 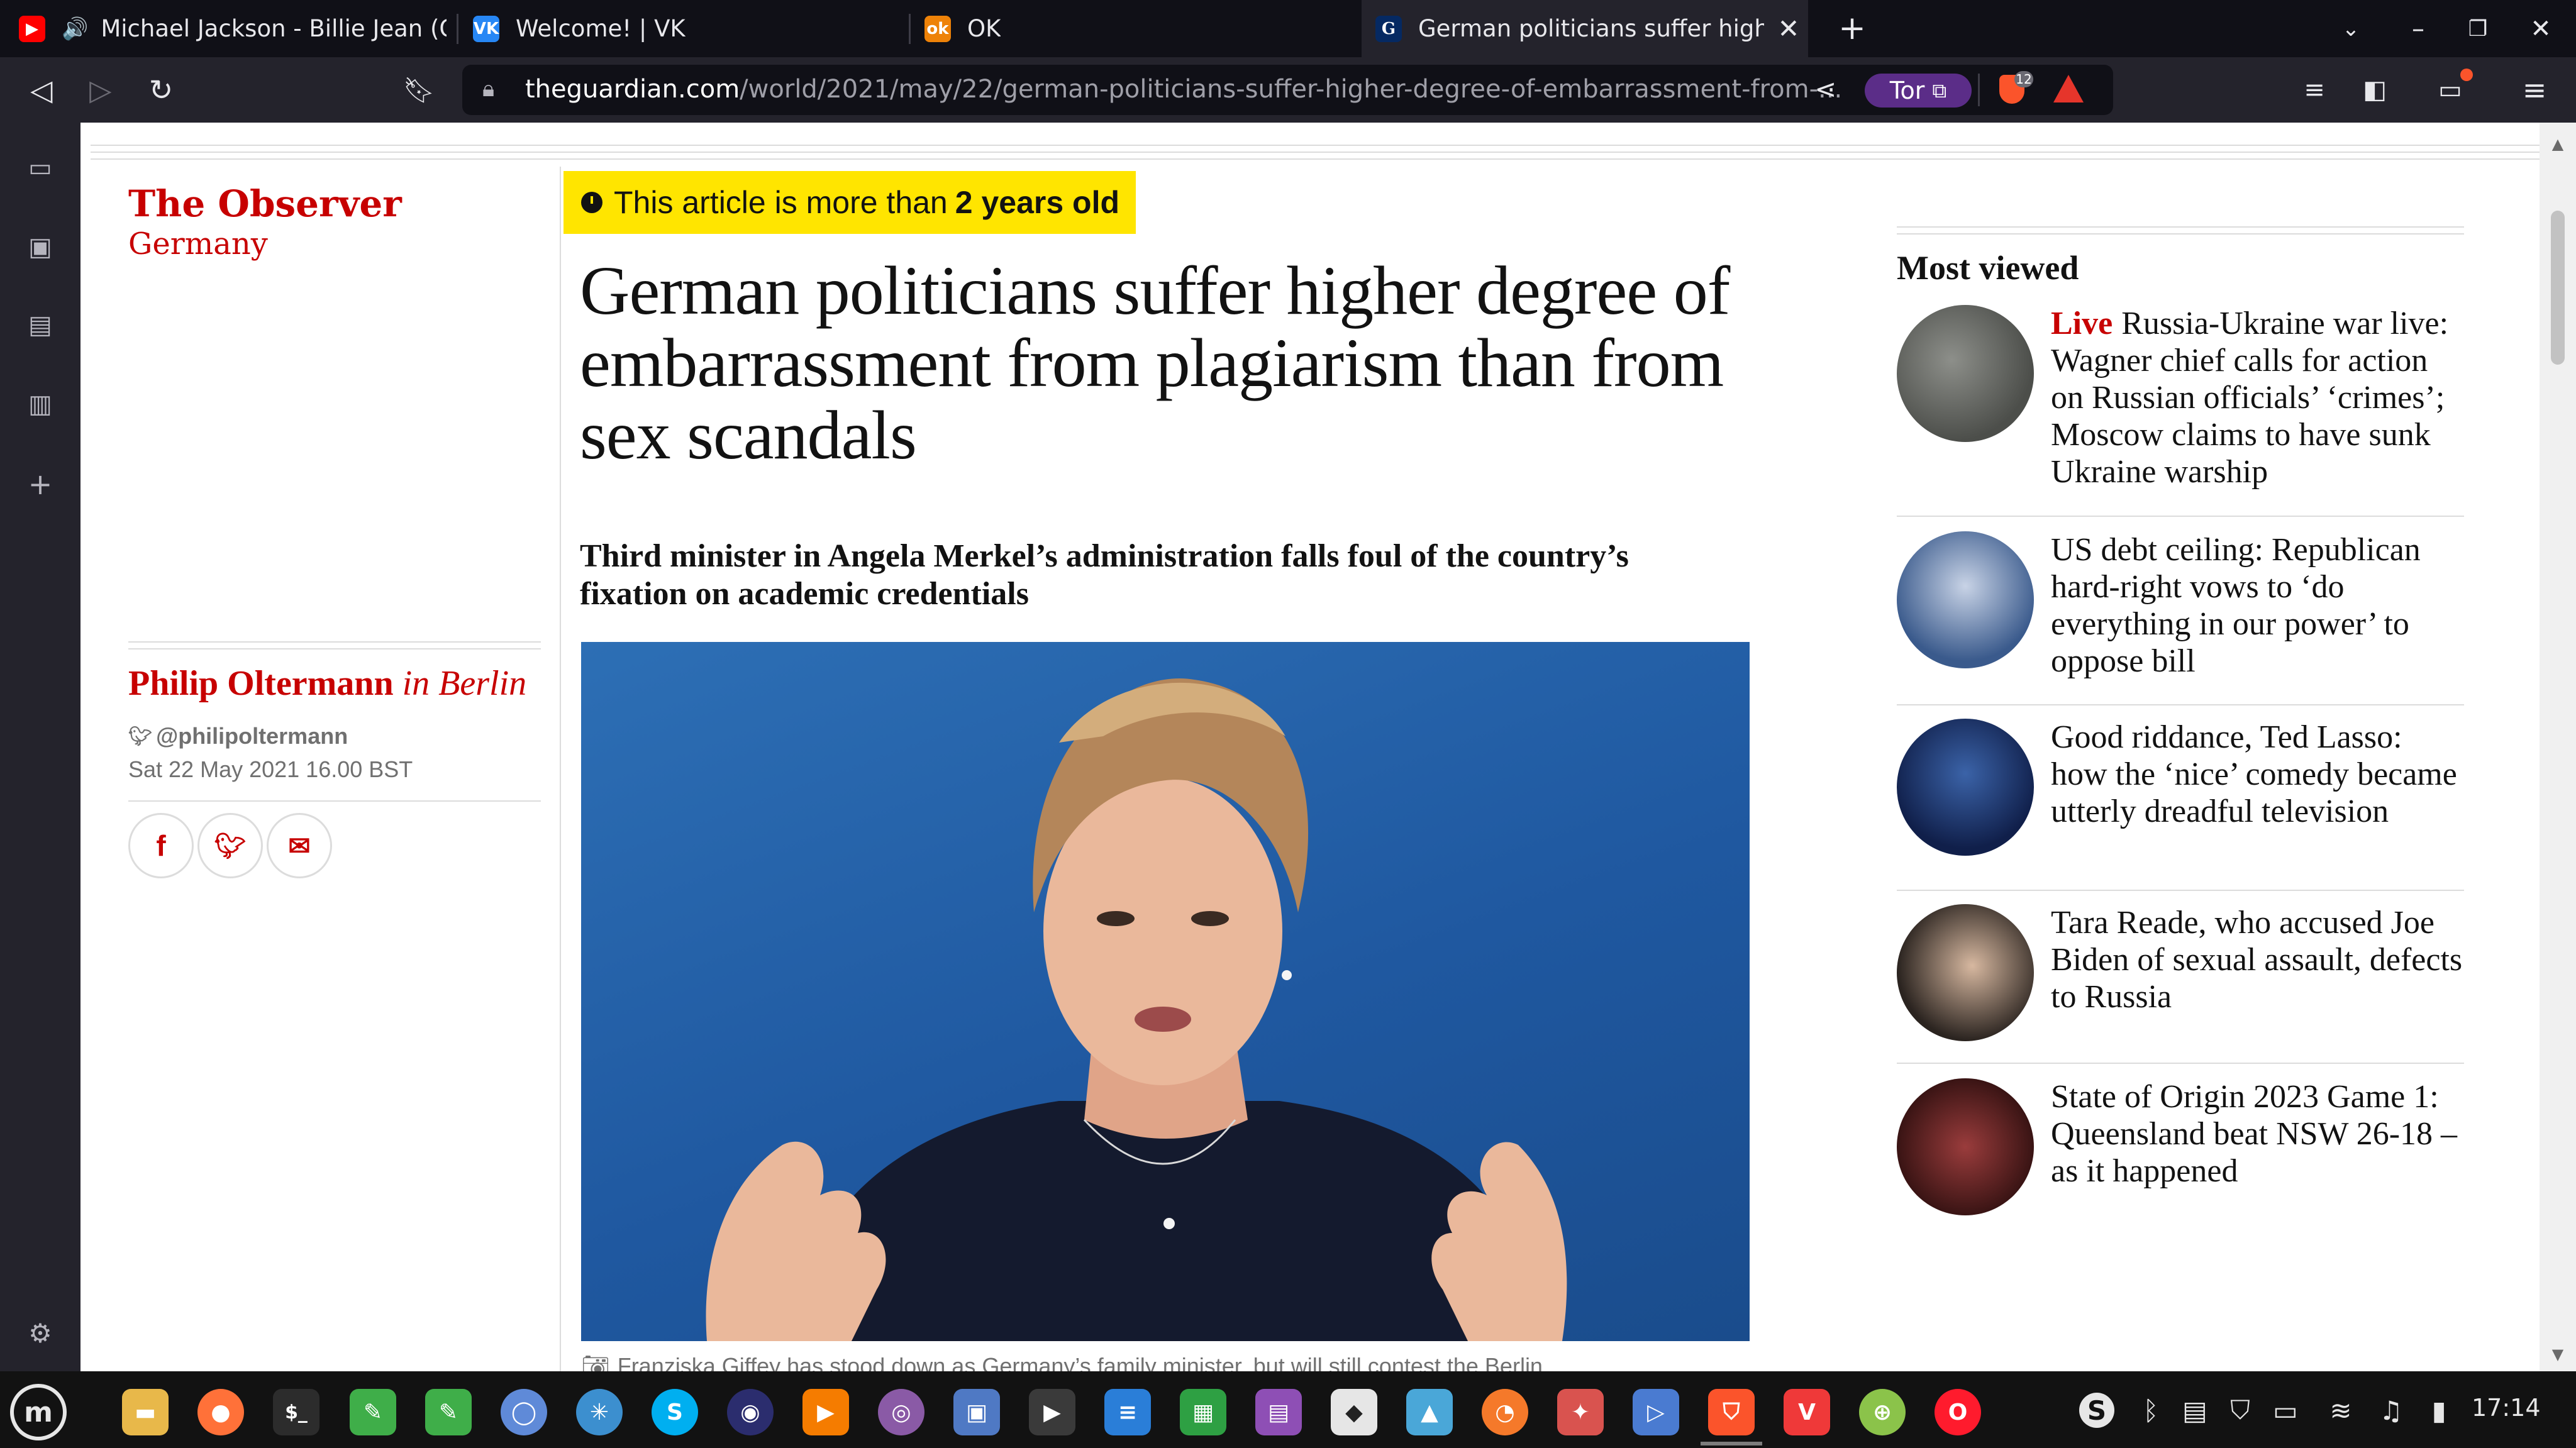 What do you see at coordinates (32, 28) in the screenshot?
I see `youtube-icon: ▶` at bounding box center [32, 28].